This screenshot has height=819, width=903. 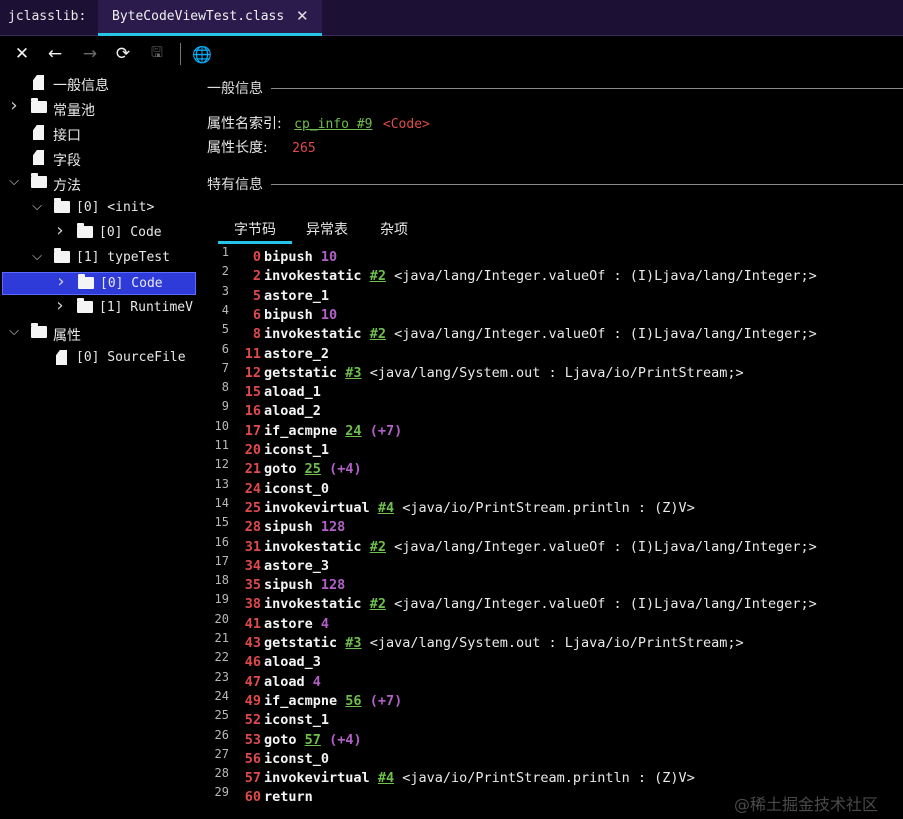 What do you see at coordinates (256, 334) in the screenshot?
I see `bytecode-offset: 8` at bounding box center [256, 334].